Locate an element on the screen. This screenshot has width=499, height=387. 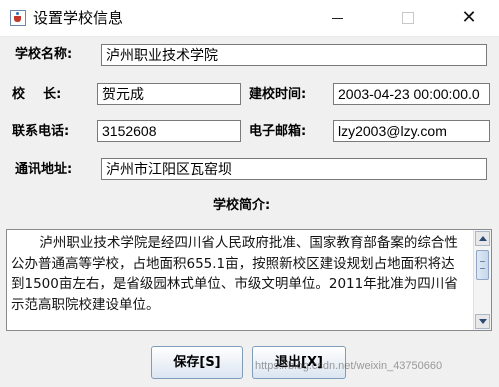
founded-date-label: 建校时间: is located at coordinates (278, 94).